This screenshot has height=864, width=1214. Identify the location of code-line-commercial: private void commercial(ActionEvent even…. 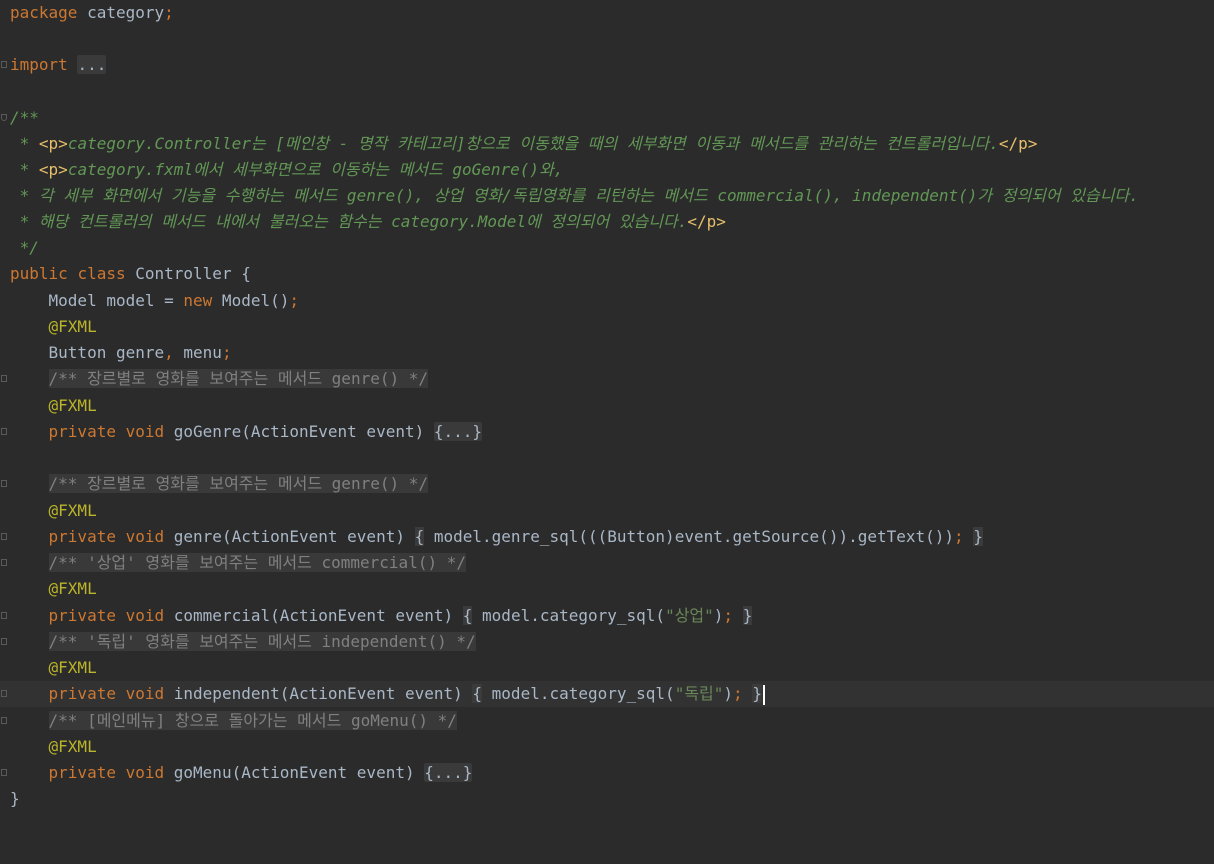
(607, 616).